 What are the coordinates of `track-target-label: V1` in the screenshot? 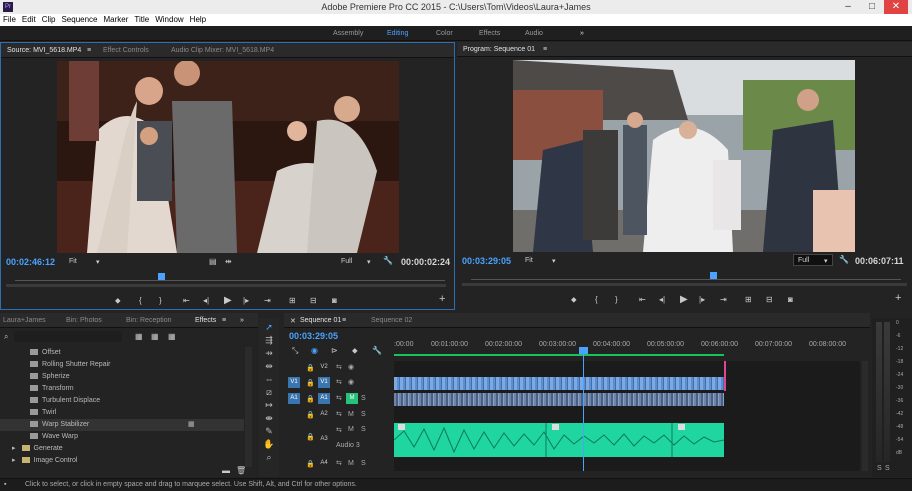 It's located at (324, 382).